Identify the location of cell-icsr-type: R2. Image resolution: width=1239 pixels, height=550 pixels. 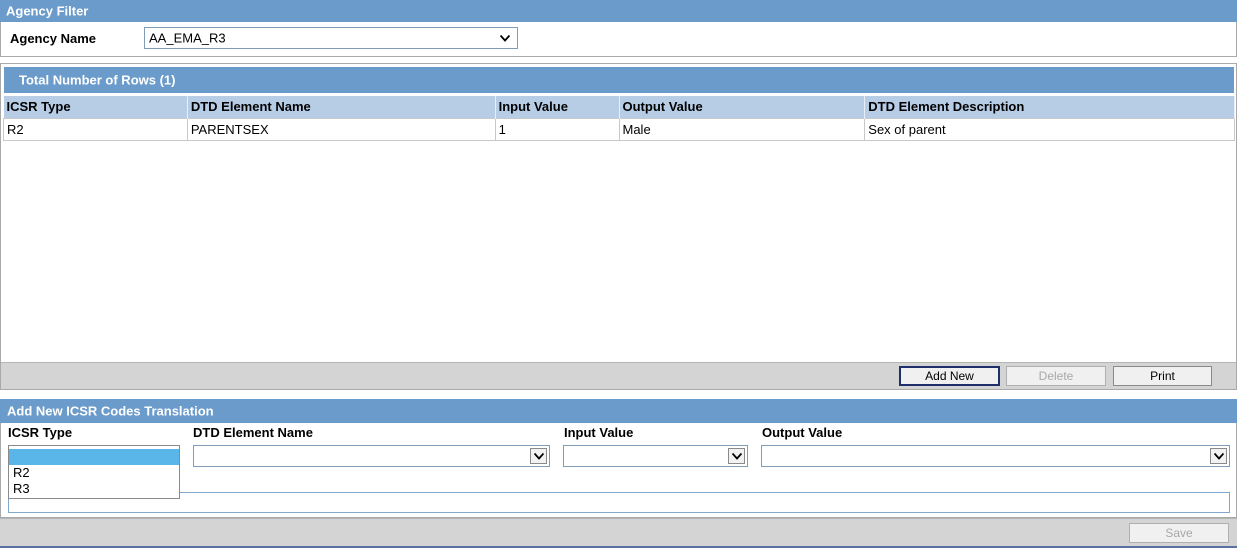
(95, 129).